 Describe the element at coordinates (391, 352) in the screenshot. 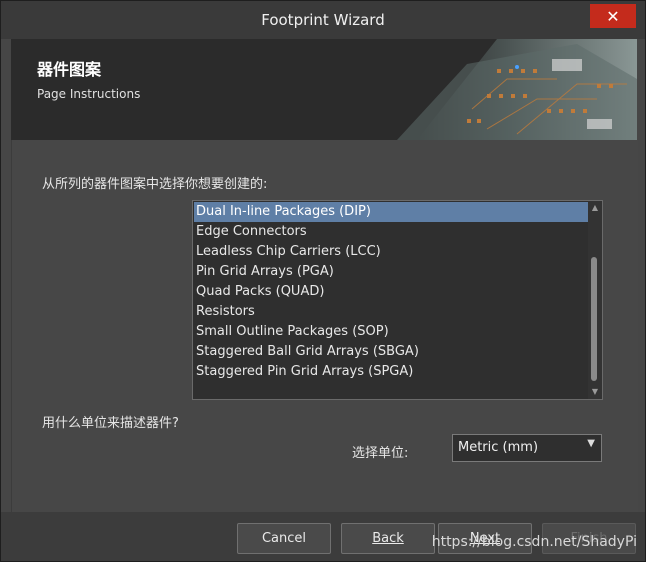

I see `list-item: Staggered Ball Grid Arrays (SBGA)` at that location.